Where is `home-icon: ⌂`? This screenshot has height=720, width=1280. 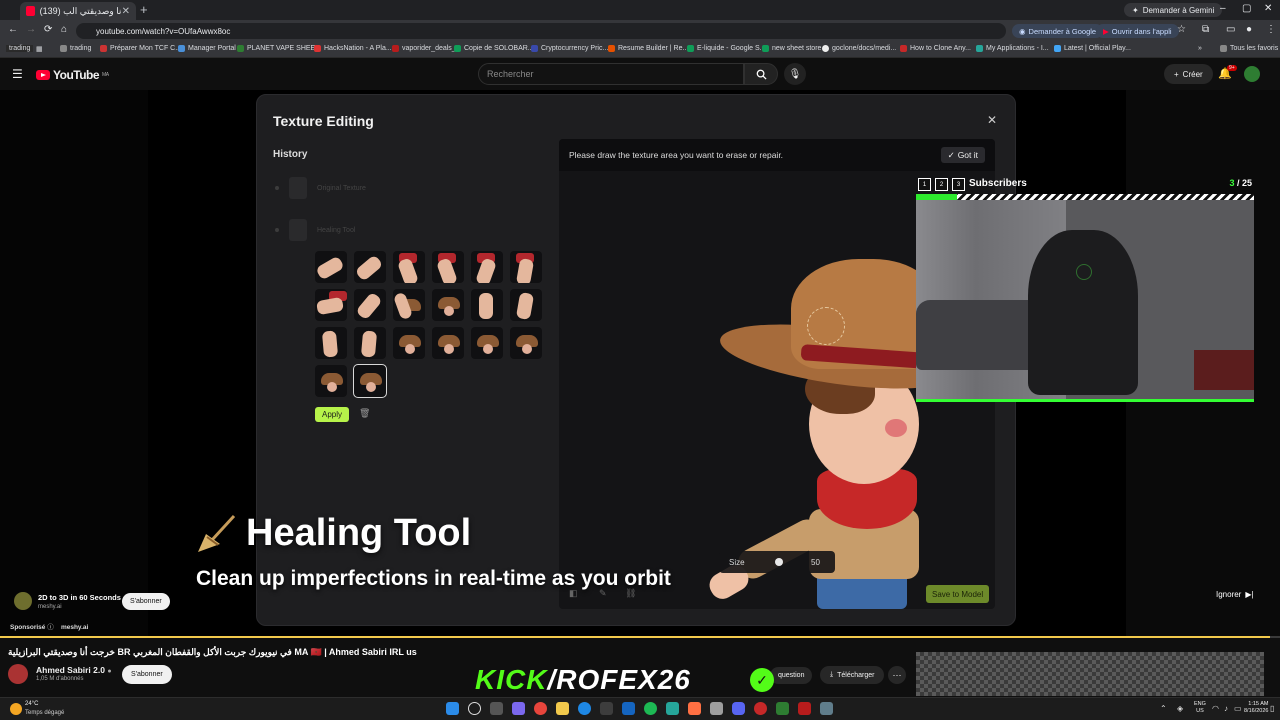
home-icon: ⌂ is located at coordinates (64, 29).